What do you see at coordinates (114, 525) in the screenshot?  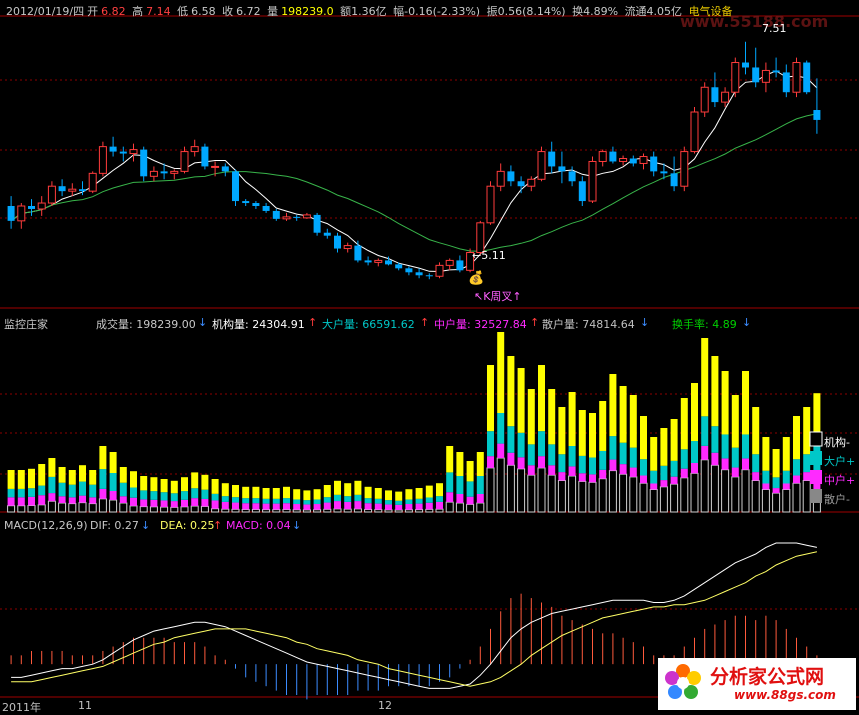 I see `dif-label: DIF: 0.27` at bounding box center [114, 525].